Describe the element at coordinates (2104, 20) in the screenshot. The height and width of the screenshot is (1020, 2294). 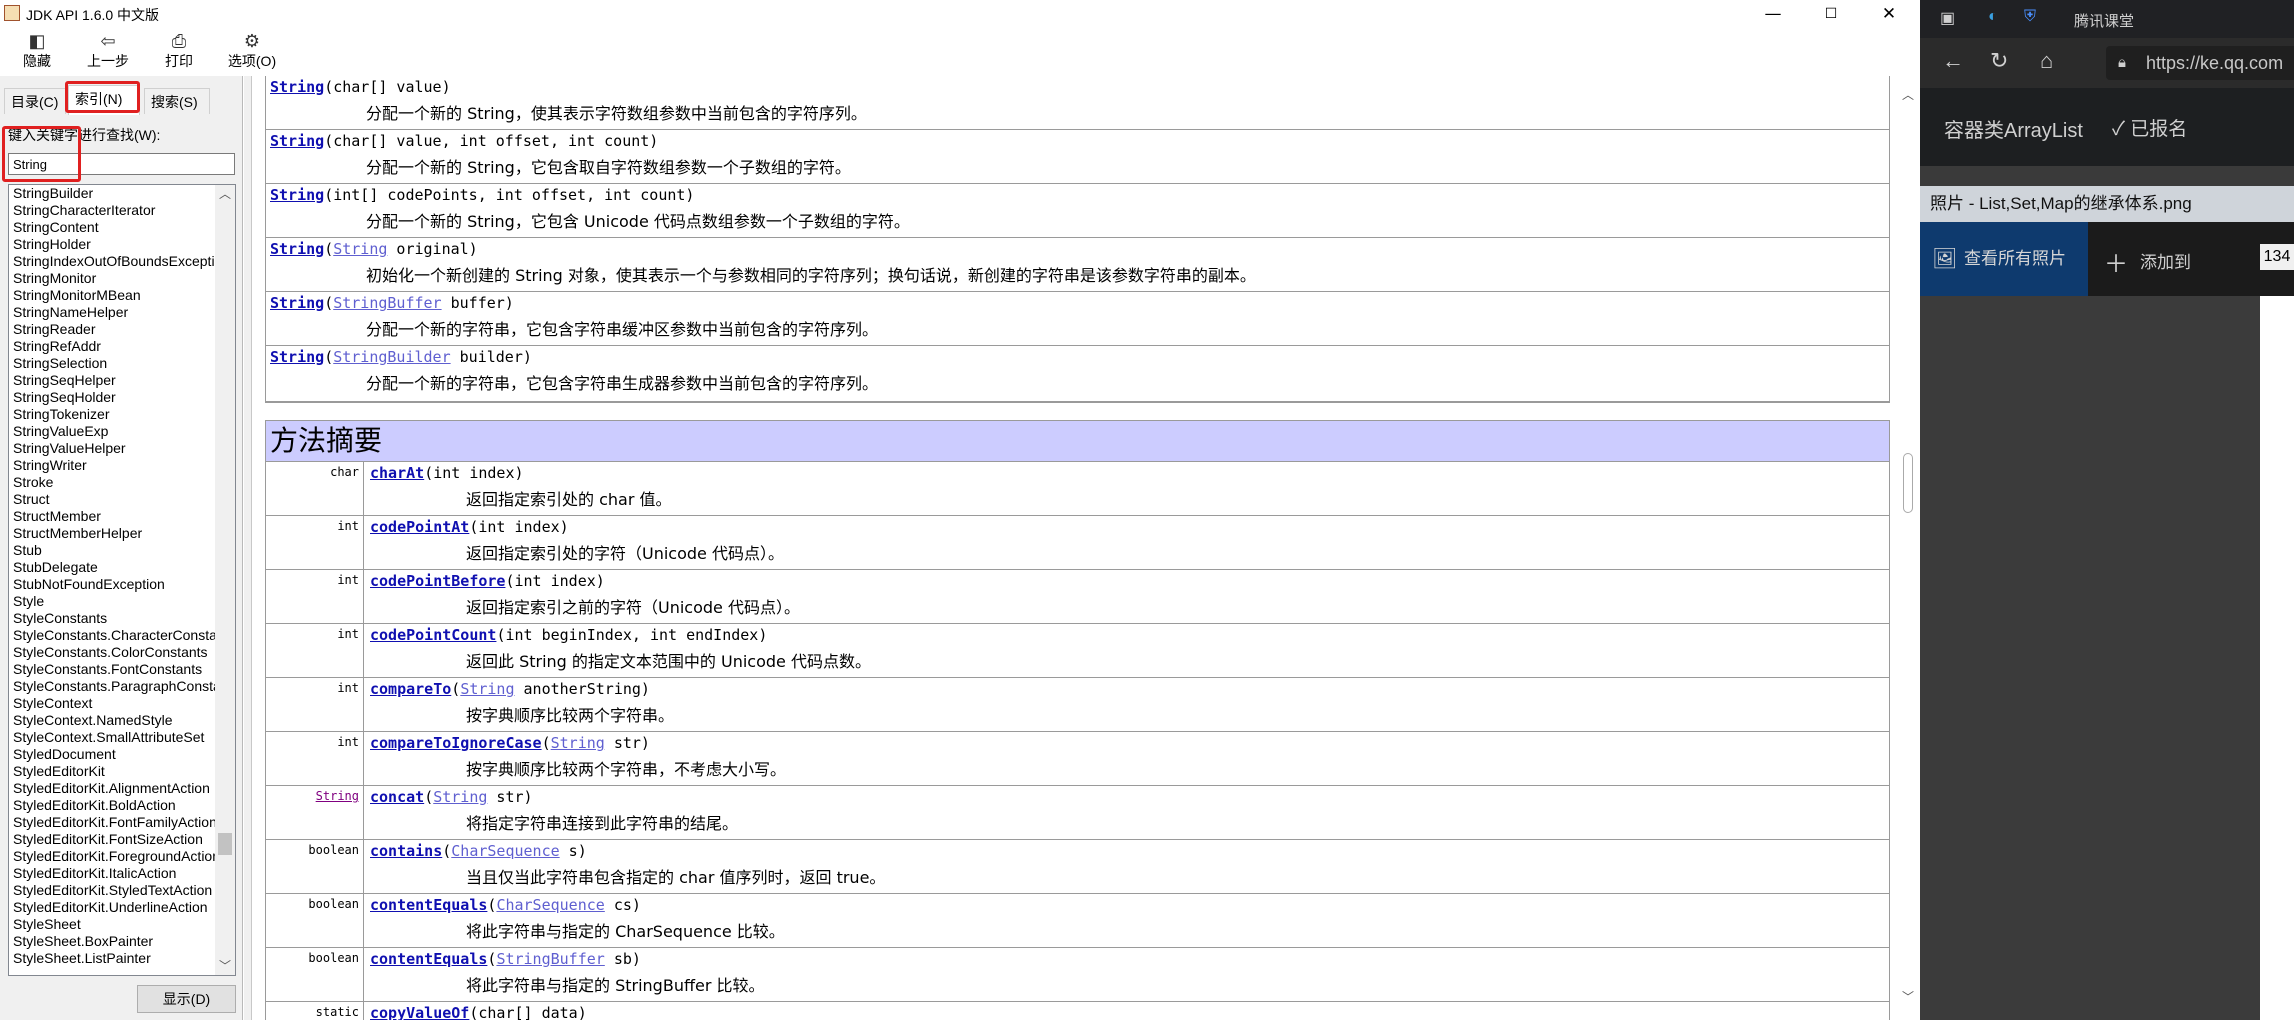
I see `browser-tab-title: 腾讯课堂` at that location.